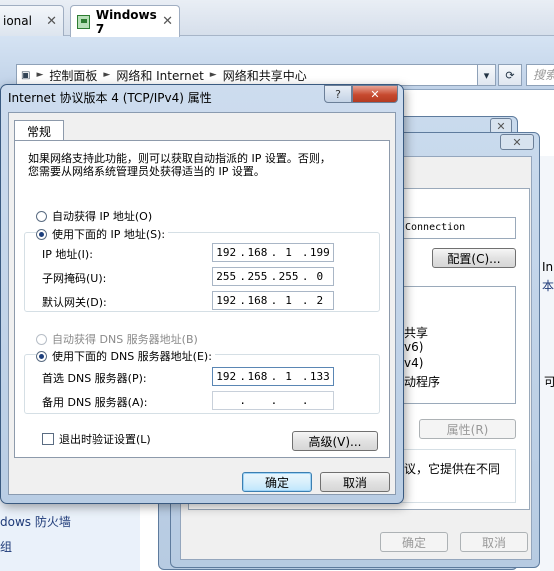 The width and height of the screenshot is (554, 571). Describe the element at coordinates (105, 439) in the screenshot. I see `validate-label: 退出时验证设置(L)` at that location.